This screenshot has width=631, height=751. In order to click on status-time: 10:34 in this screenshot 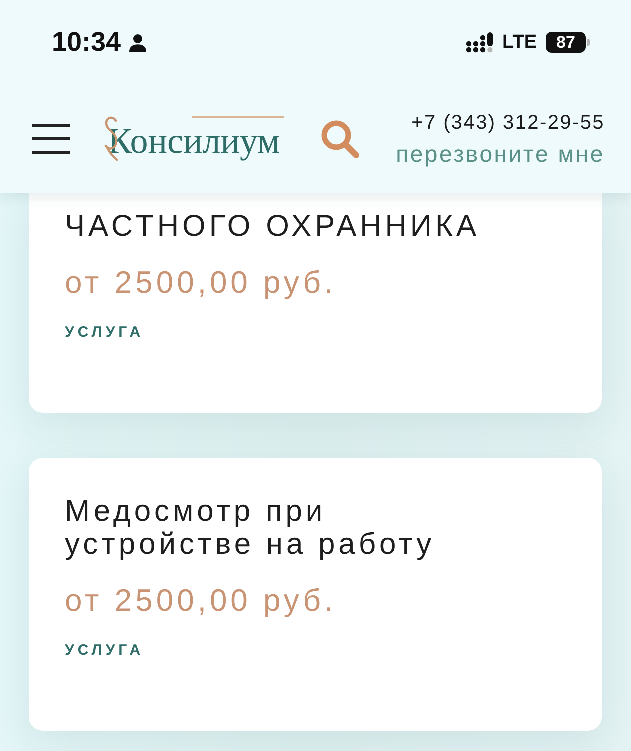, I will do `click(87, 42)`.